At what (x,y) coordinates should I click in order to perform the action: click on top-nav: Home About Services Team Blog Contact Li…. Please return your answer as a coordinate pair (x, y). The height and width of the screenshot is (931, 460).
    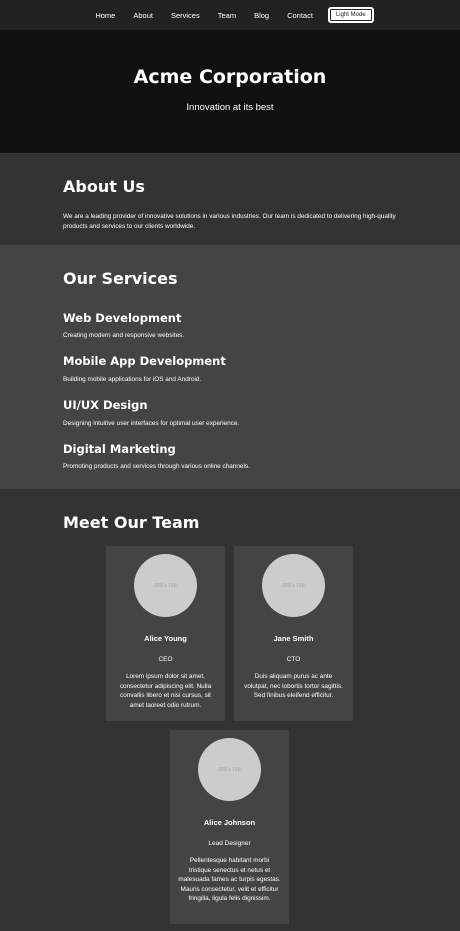
    Looking at the image, I should click on (230, 15).